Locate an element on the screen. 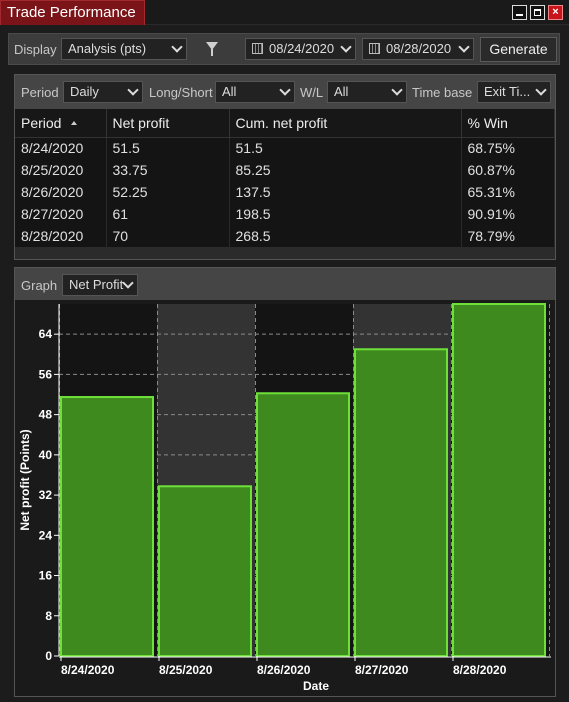  display-label: Display is located at coordinates (35, 49).